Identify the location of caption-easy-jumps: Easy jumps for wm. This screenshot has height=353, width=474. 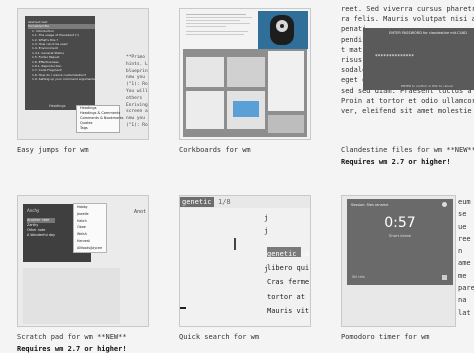
(53, 150).